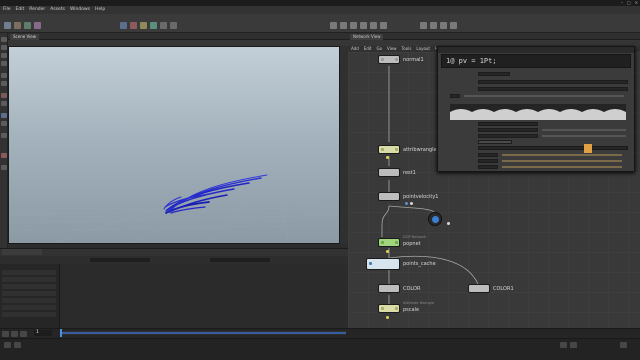 This screenshot has height=360, width=640. Describe the element at coordinates (43, 333) in the screenshot. I see `current-frame-field: 1` at that location.